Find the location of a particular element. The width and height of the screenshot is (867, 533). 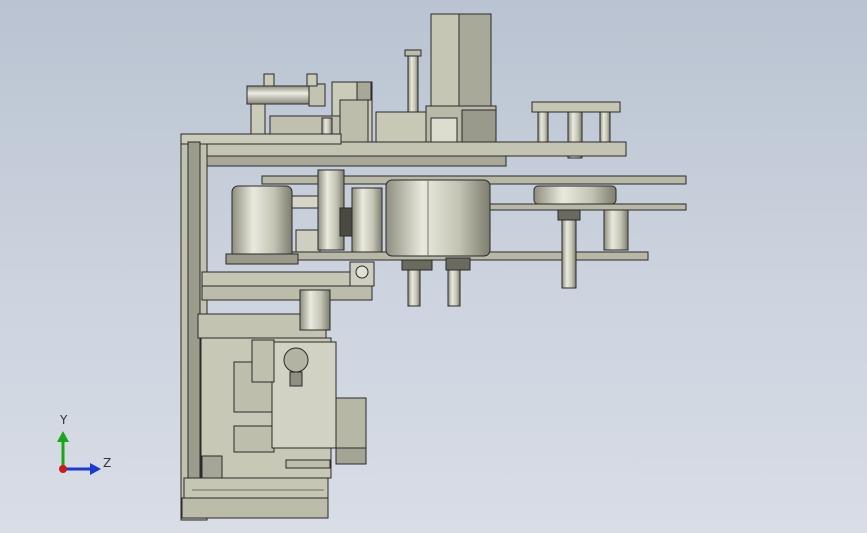

drum-right is located at coordinates (575, 195).